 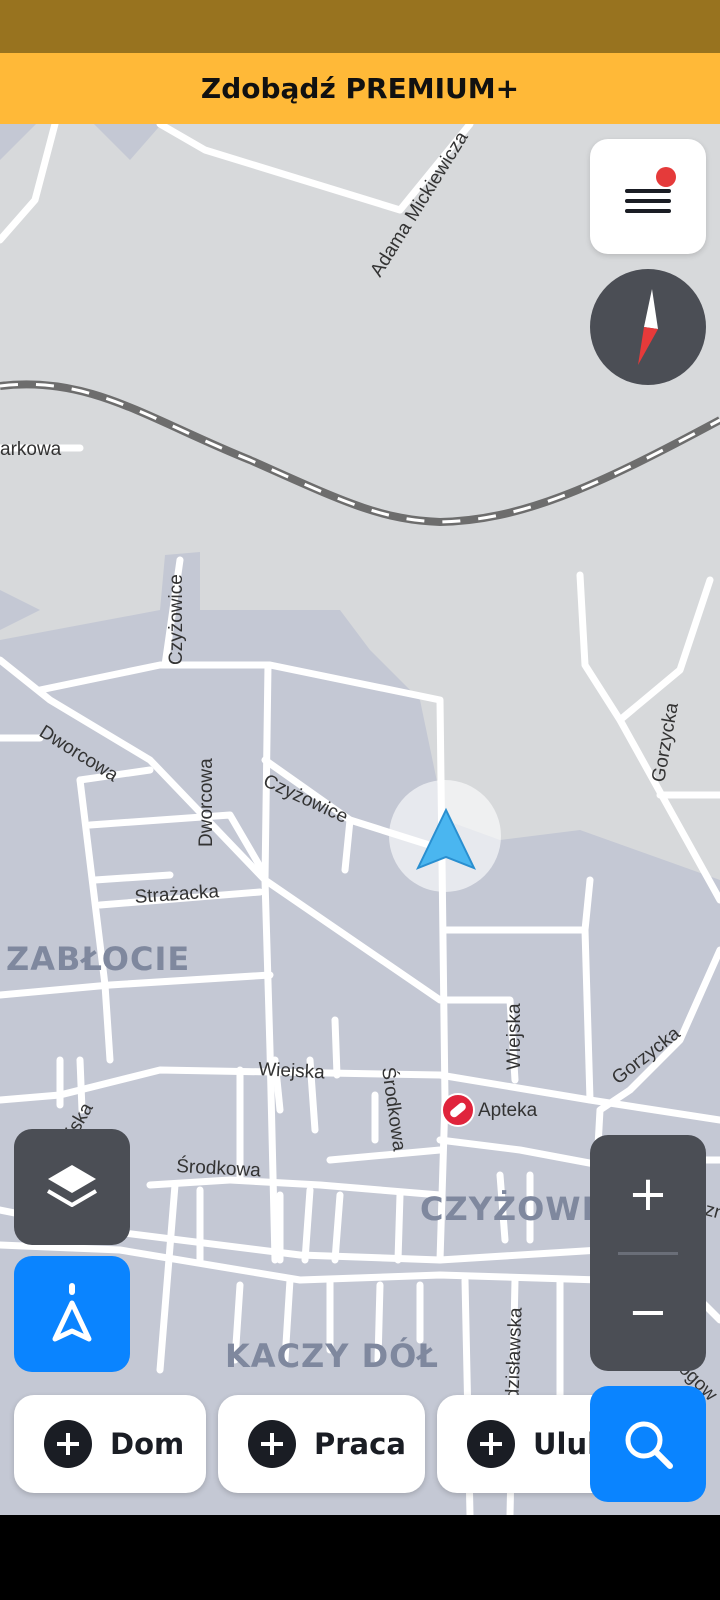 I want to click on zoom-in-button: +, so click(x=648, y=1194).